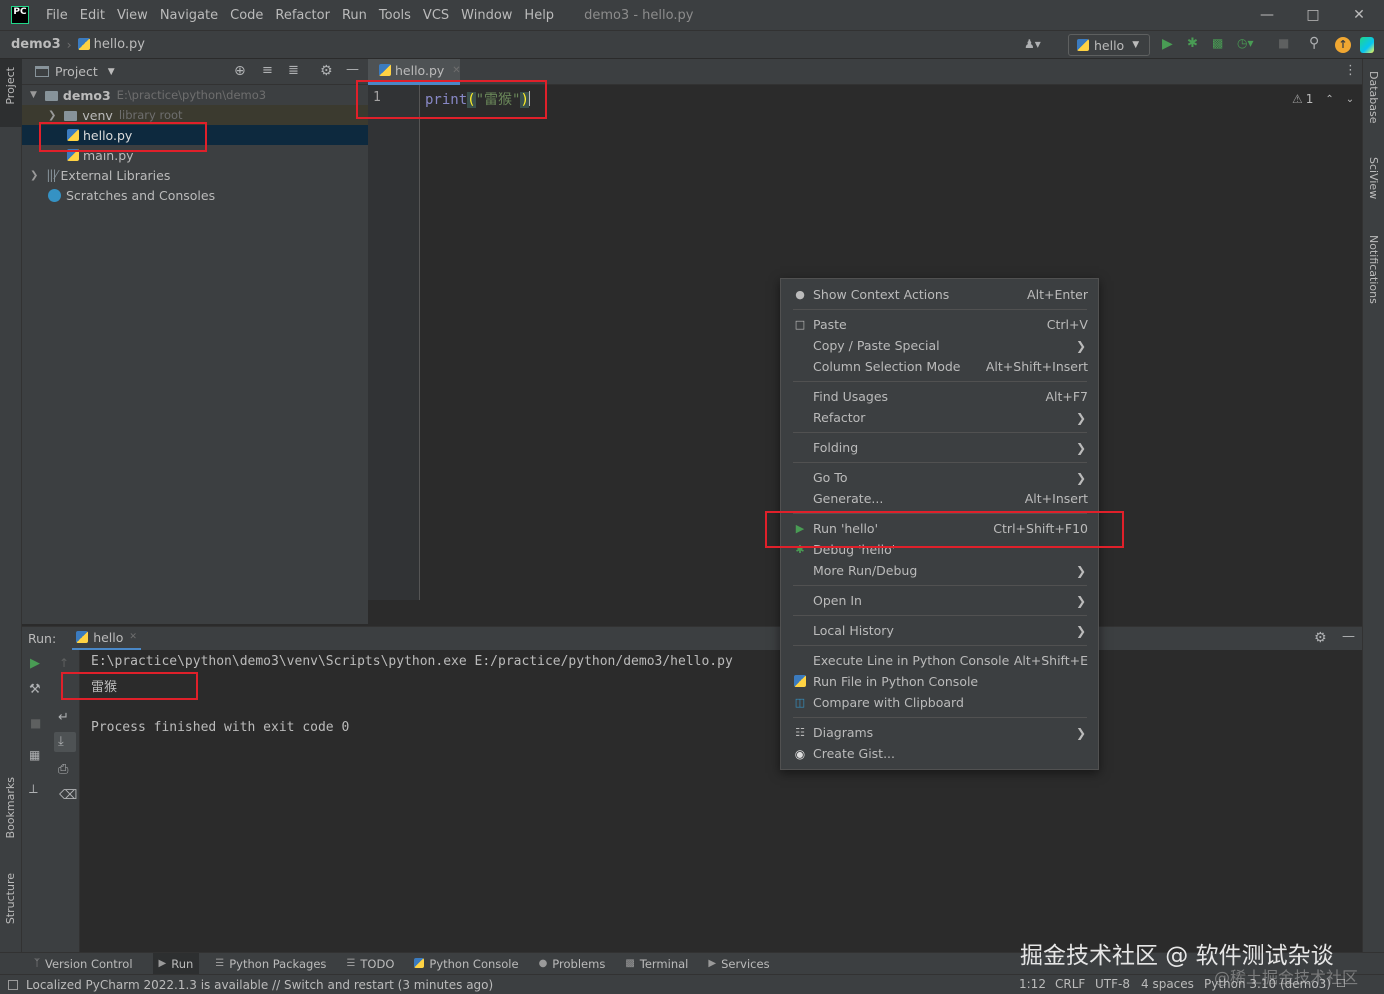 This screenshot has width=1384, height=994. Describe the element at coordinates (939, 702) in the screenshot. I see `menu-compare-clipboard: ◫ Compare with Clipboard` at that location.